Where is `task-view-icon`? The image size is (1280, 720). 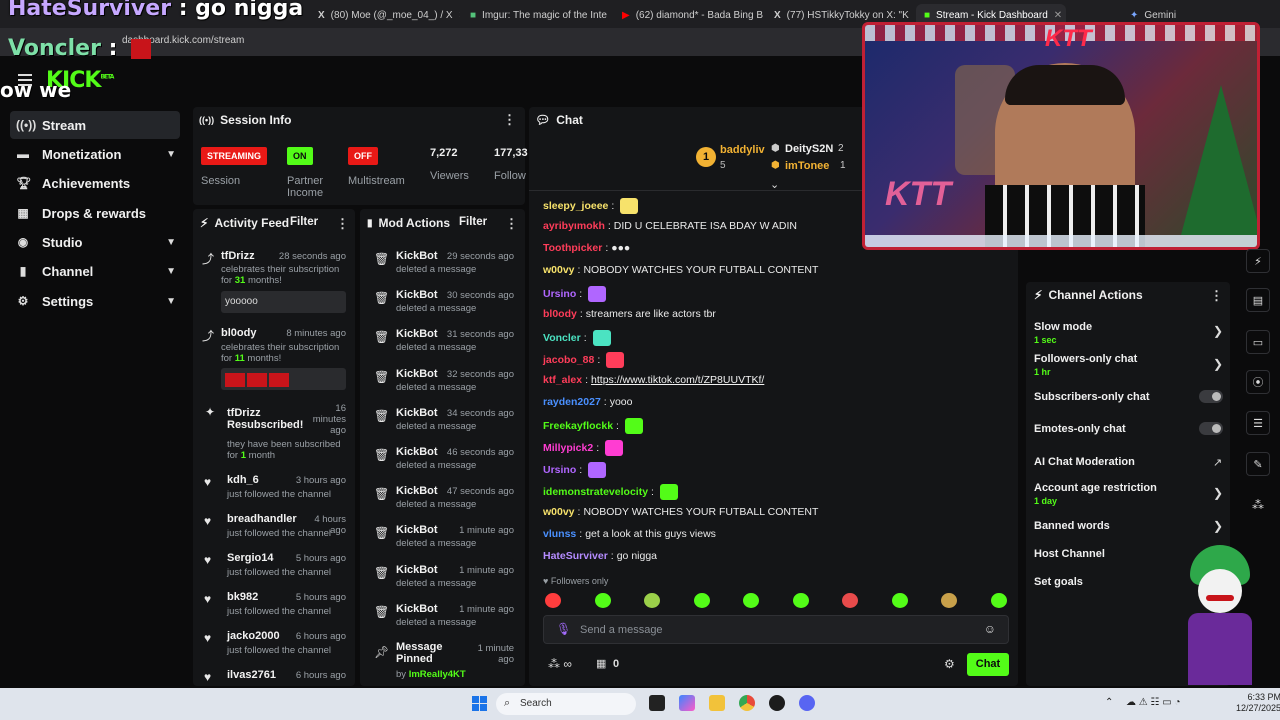 task-view-icon is located at coordinates (657, 703).